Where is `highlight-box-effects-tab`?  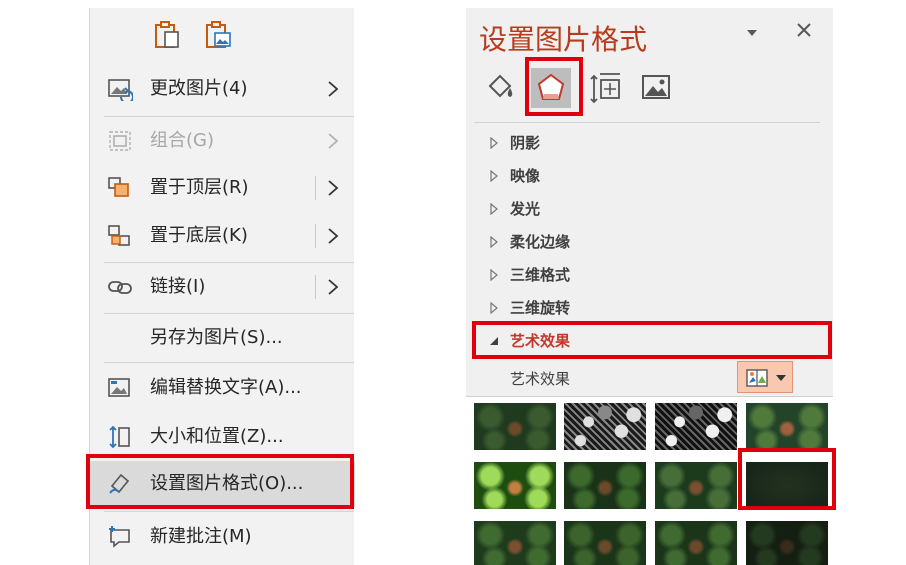
highlight-box-effects-tab is located at coordinates (554, 86).